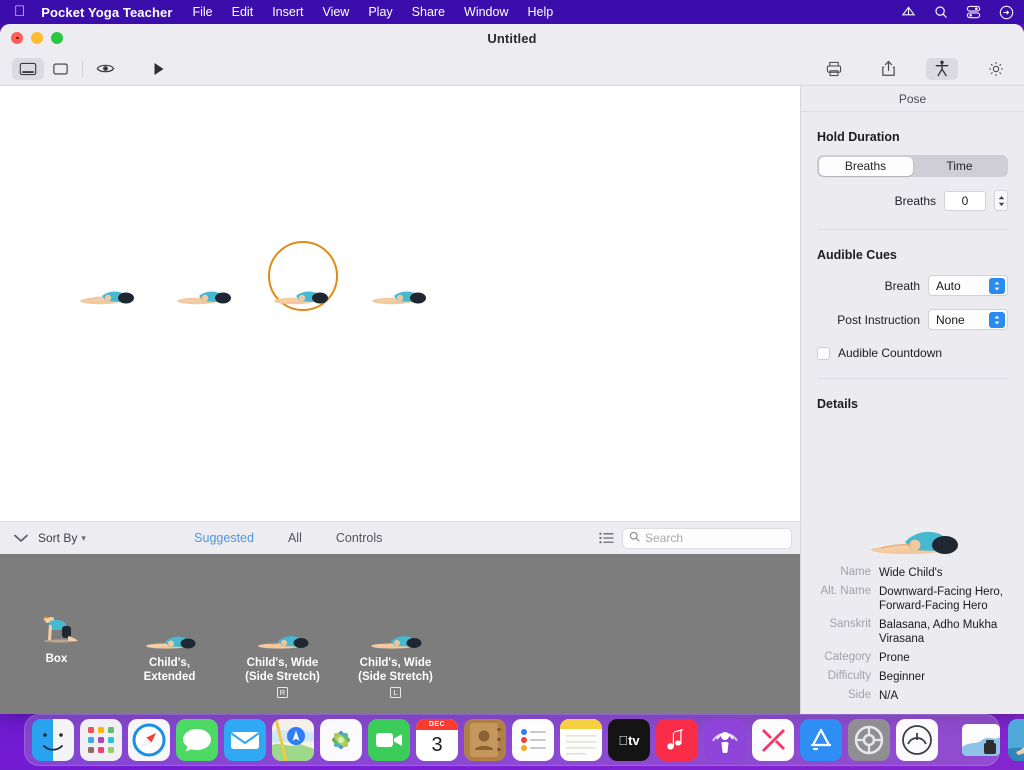 The width and height of the screenshot is (1024, 770). Describe the element at coordinates (202, 12) in the screenshot. I see `menu-item-file: File` at that location.